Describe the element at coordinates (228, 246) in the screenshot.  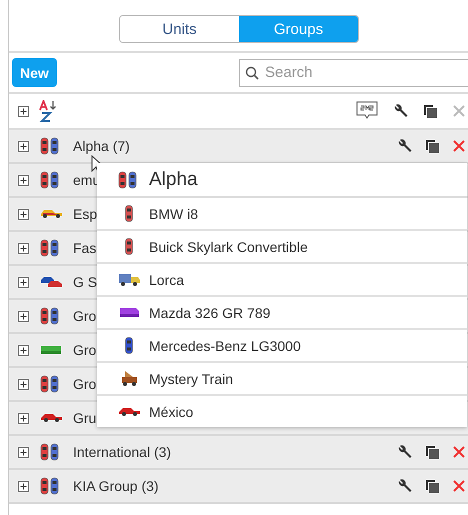
I see `unit-name: Buick Skylark Convertible` at that location.